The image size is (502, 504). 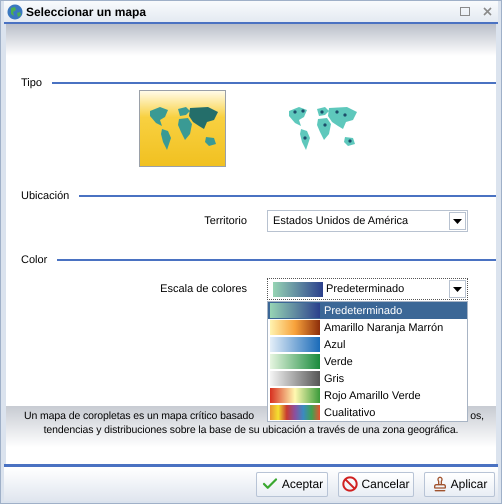 I want to click on section-title: Color, so click(x=34, y=260).